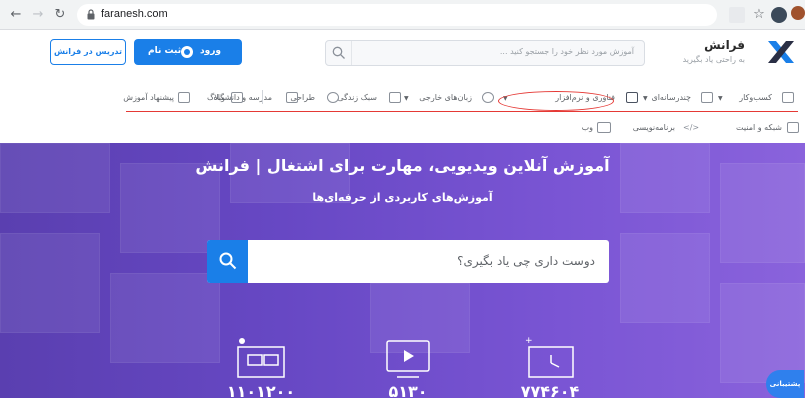  What do you see at coordinates (445, 97) in the screenshot?
I see `category-languages: زبان‌های خارجی` at bounding box center [445, 97].